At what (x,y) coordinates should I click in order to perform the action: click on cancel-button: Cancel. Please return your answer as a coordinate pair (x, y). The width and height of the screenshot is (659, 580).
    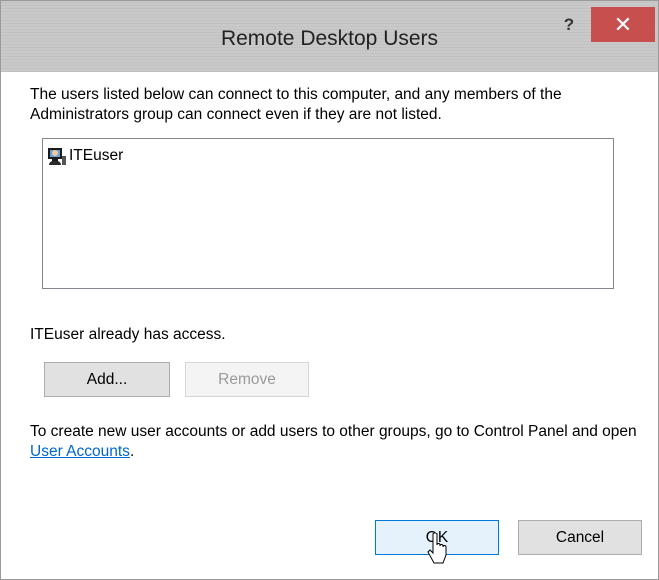
    Looking at the image, I should click on (580, 537).